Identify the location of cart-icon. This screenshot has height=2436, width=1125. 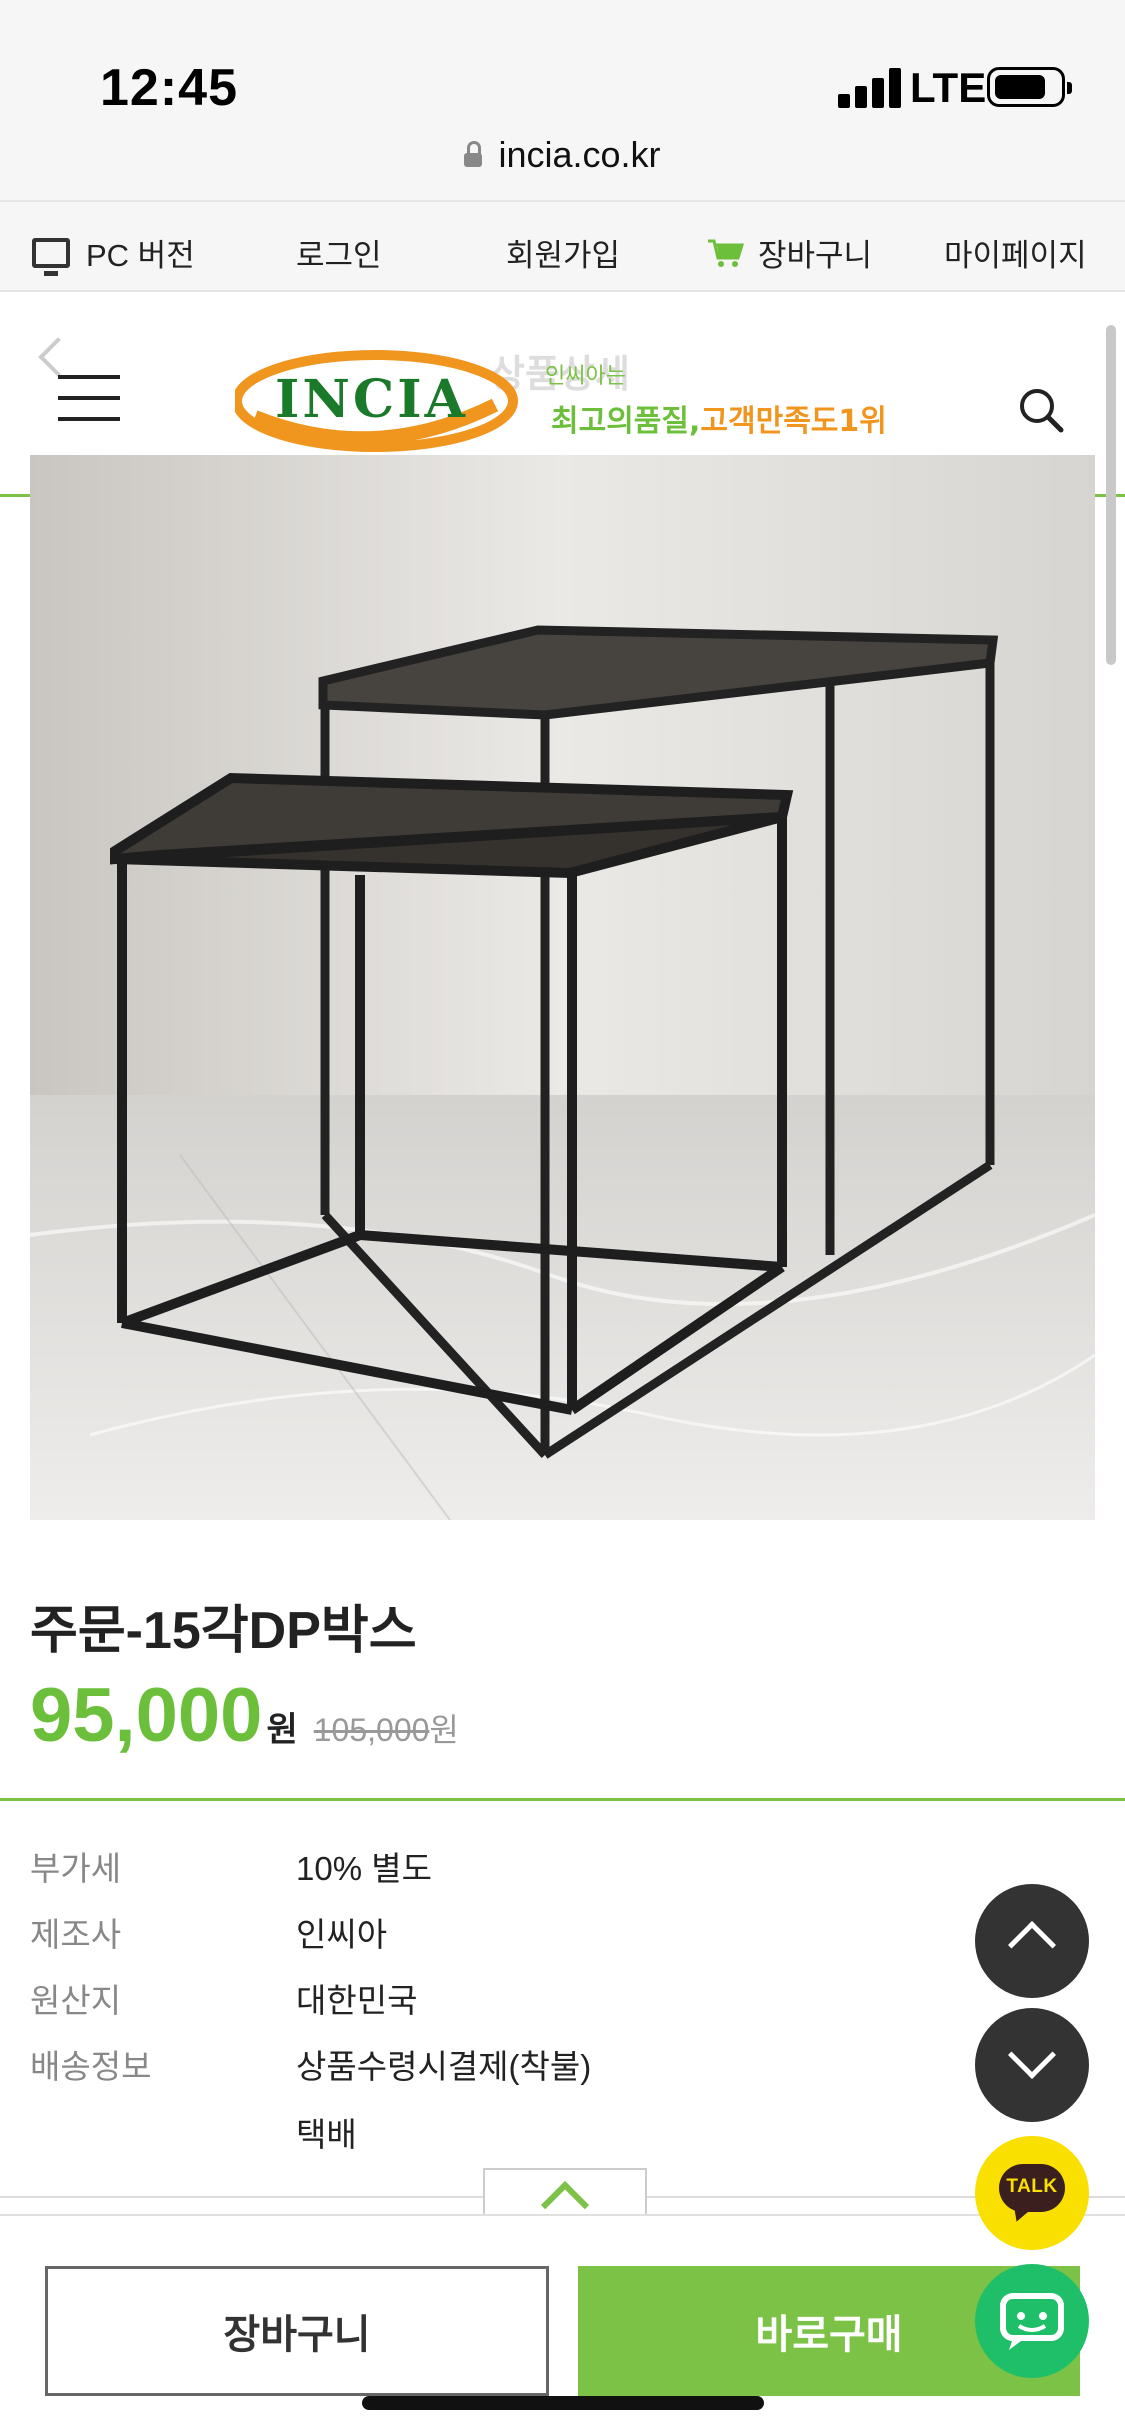
(726, 253).